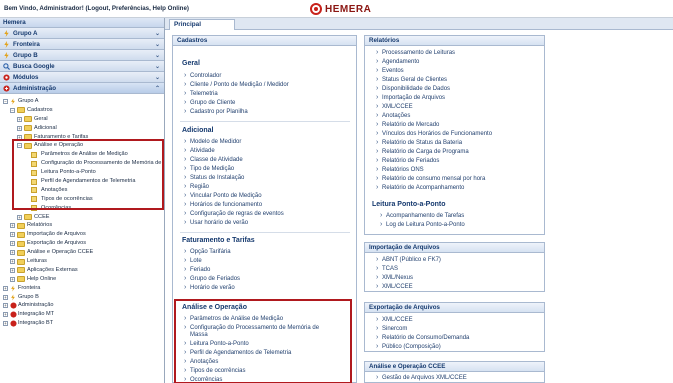 The image size is (673, 383). What do you see at coordinates (421, 377) in the screenshot?
I see `link-gestao-xml: Gestão de Arquivos XML/CCEE` at bounding box center [421, 377].